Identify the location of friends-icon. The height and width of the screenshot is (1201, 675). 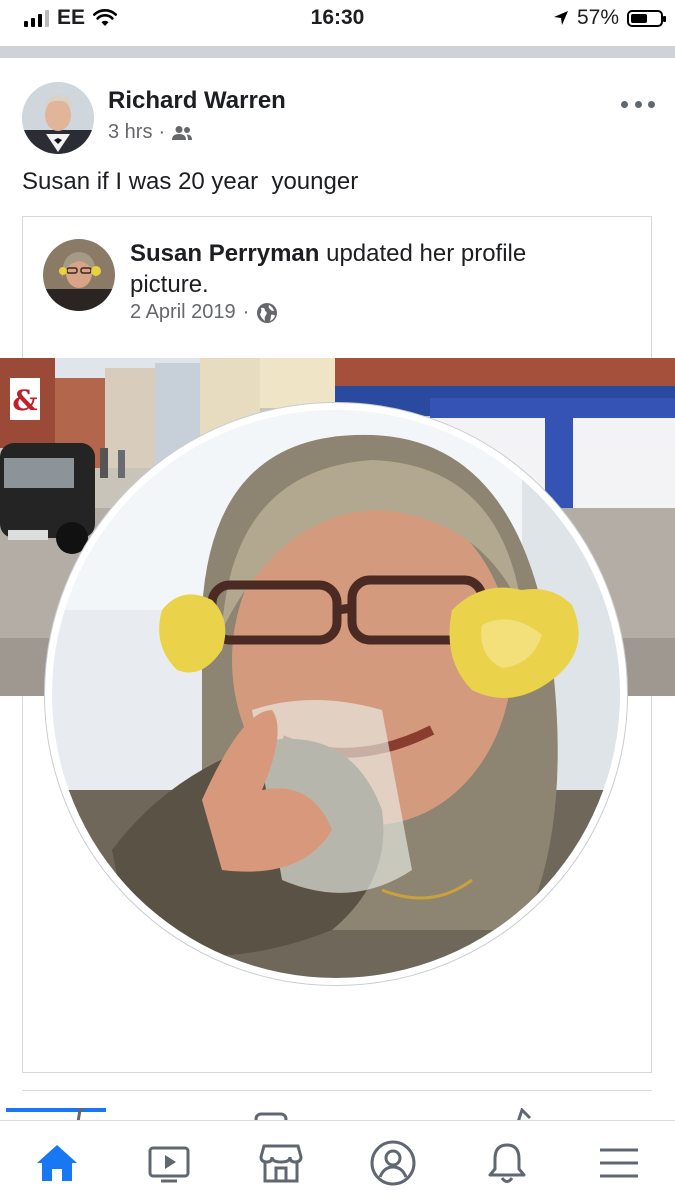
(182, 132).